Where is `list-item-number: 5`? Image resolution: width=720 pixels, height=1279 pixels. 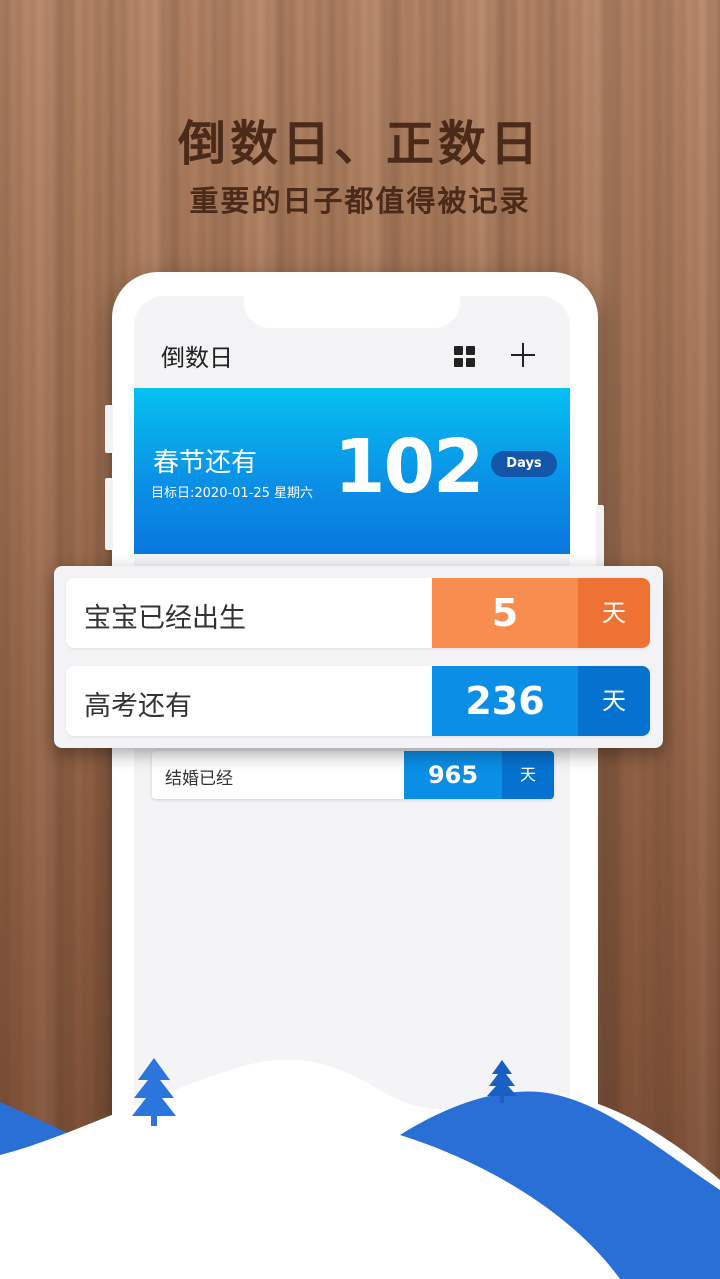
list-item-number: 5 is located at coordinates (505, 613).